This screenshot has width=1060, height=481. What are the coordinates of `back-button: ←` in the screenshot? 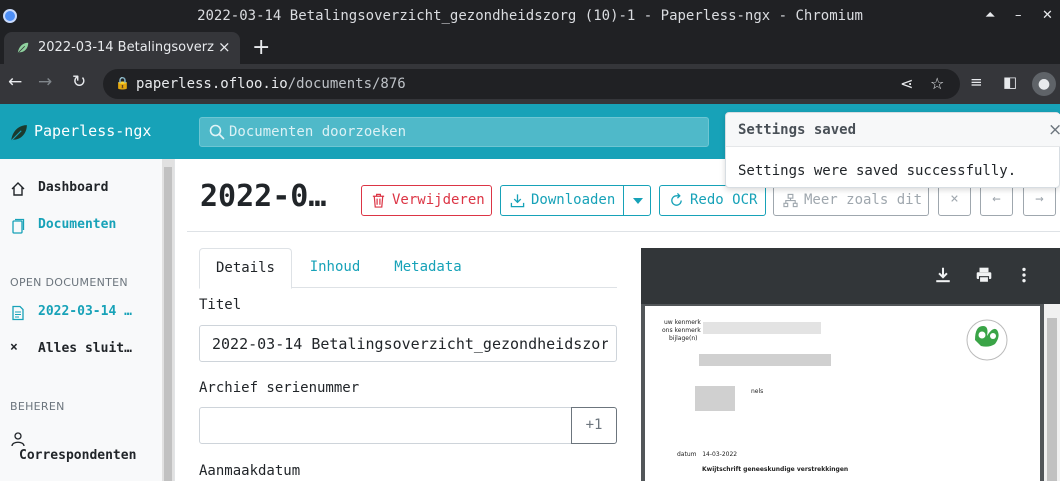 It's located at (15, 82).